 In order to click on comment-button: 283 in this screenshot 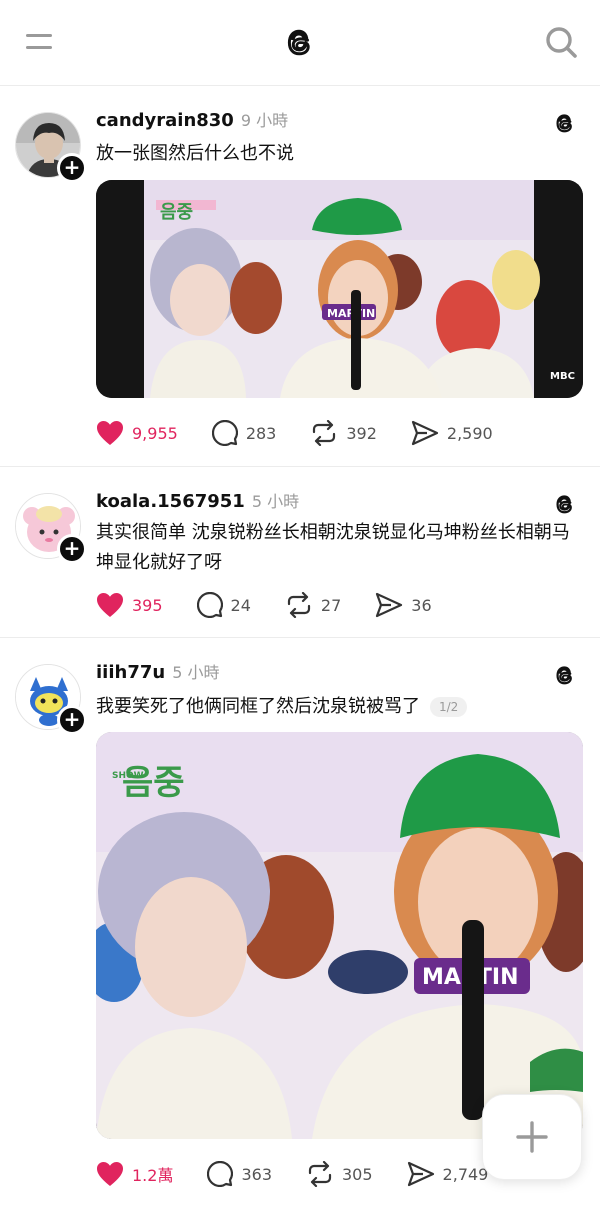, I will do `click(244, 433)`.